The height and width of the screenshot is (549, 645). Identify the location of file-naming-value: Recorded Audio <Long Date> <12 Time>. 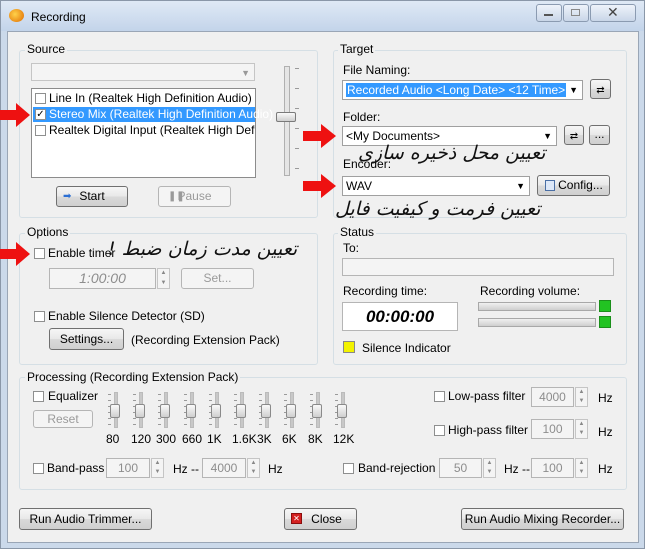
(456, 90).